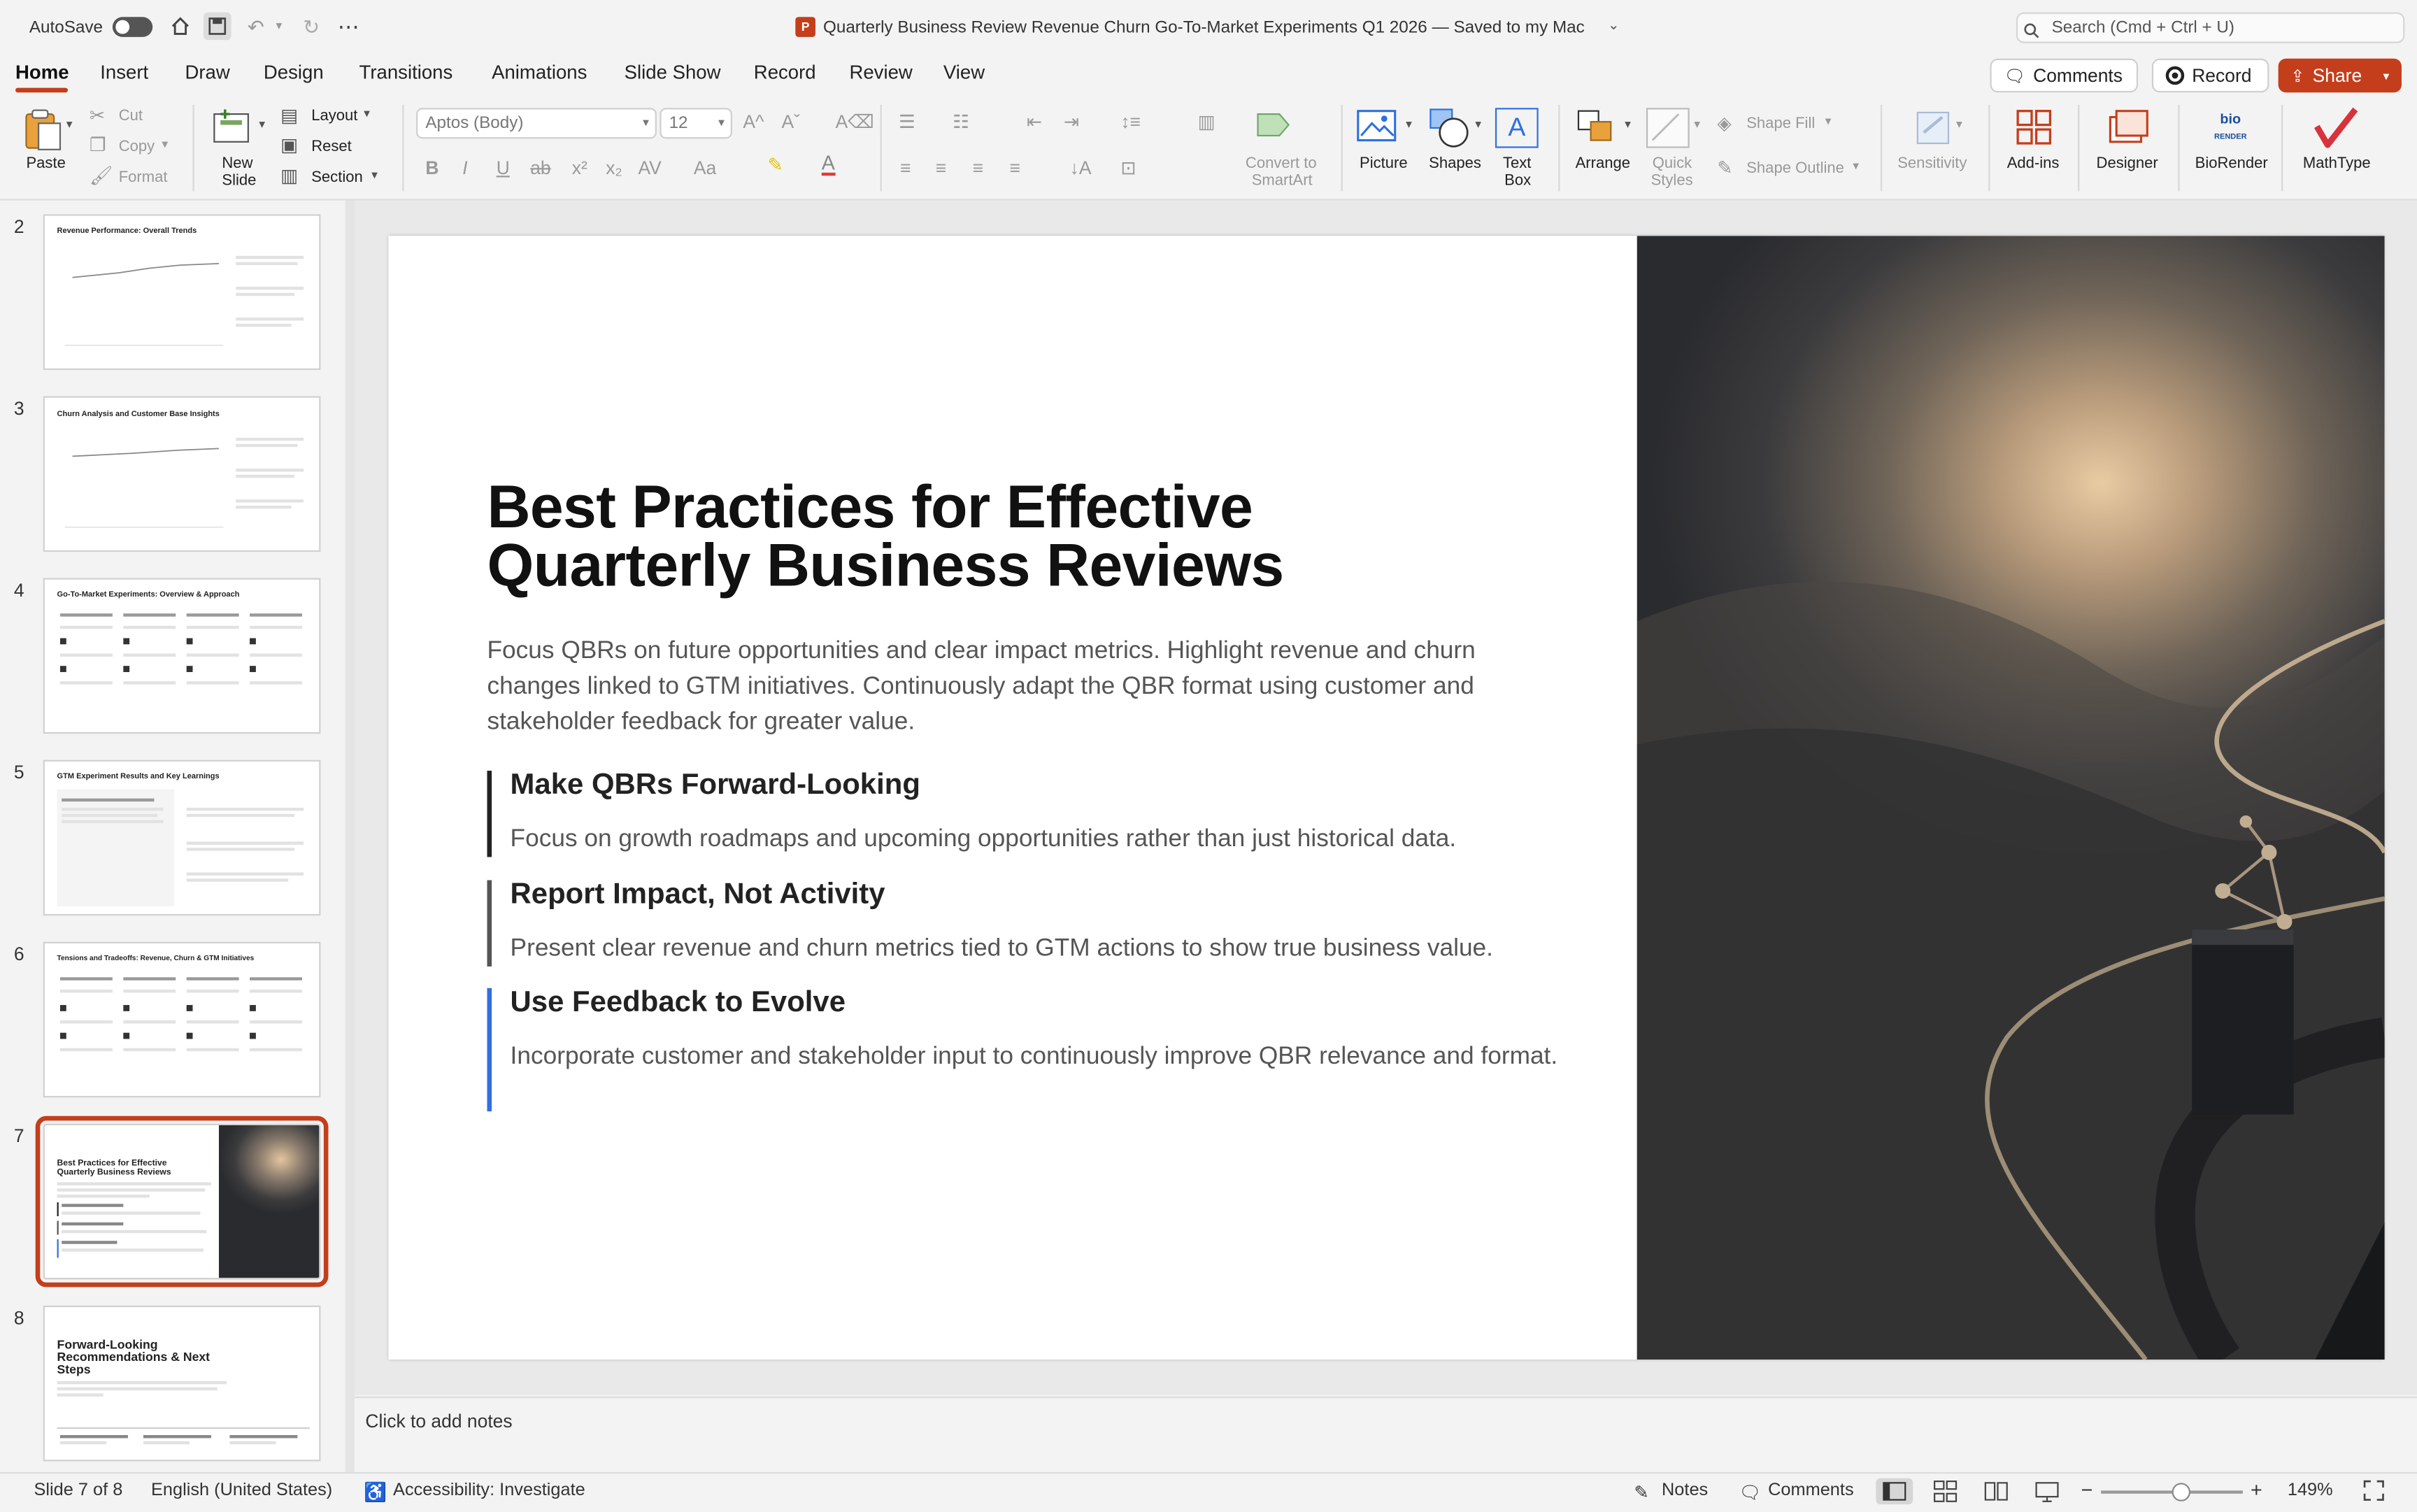 The height and width of the screenshot is (1512, 2417). I want to click on new-slide-dropdown-icon: ▾, so click(262, 124).